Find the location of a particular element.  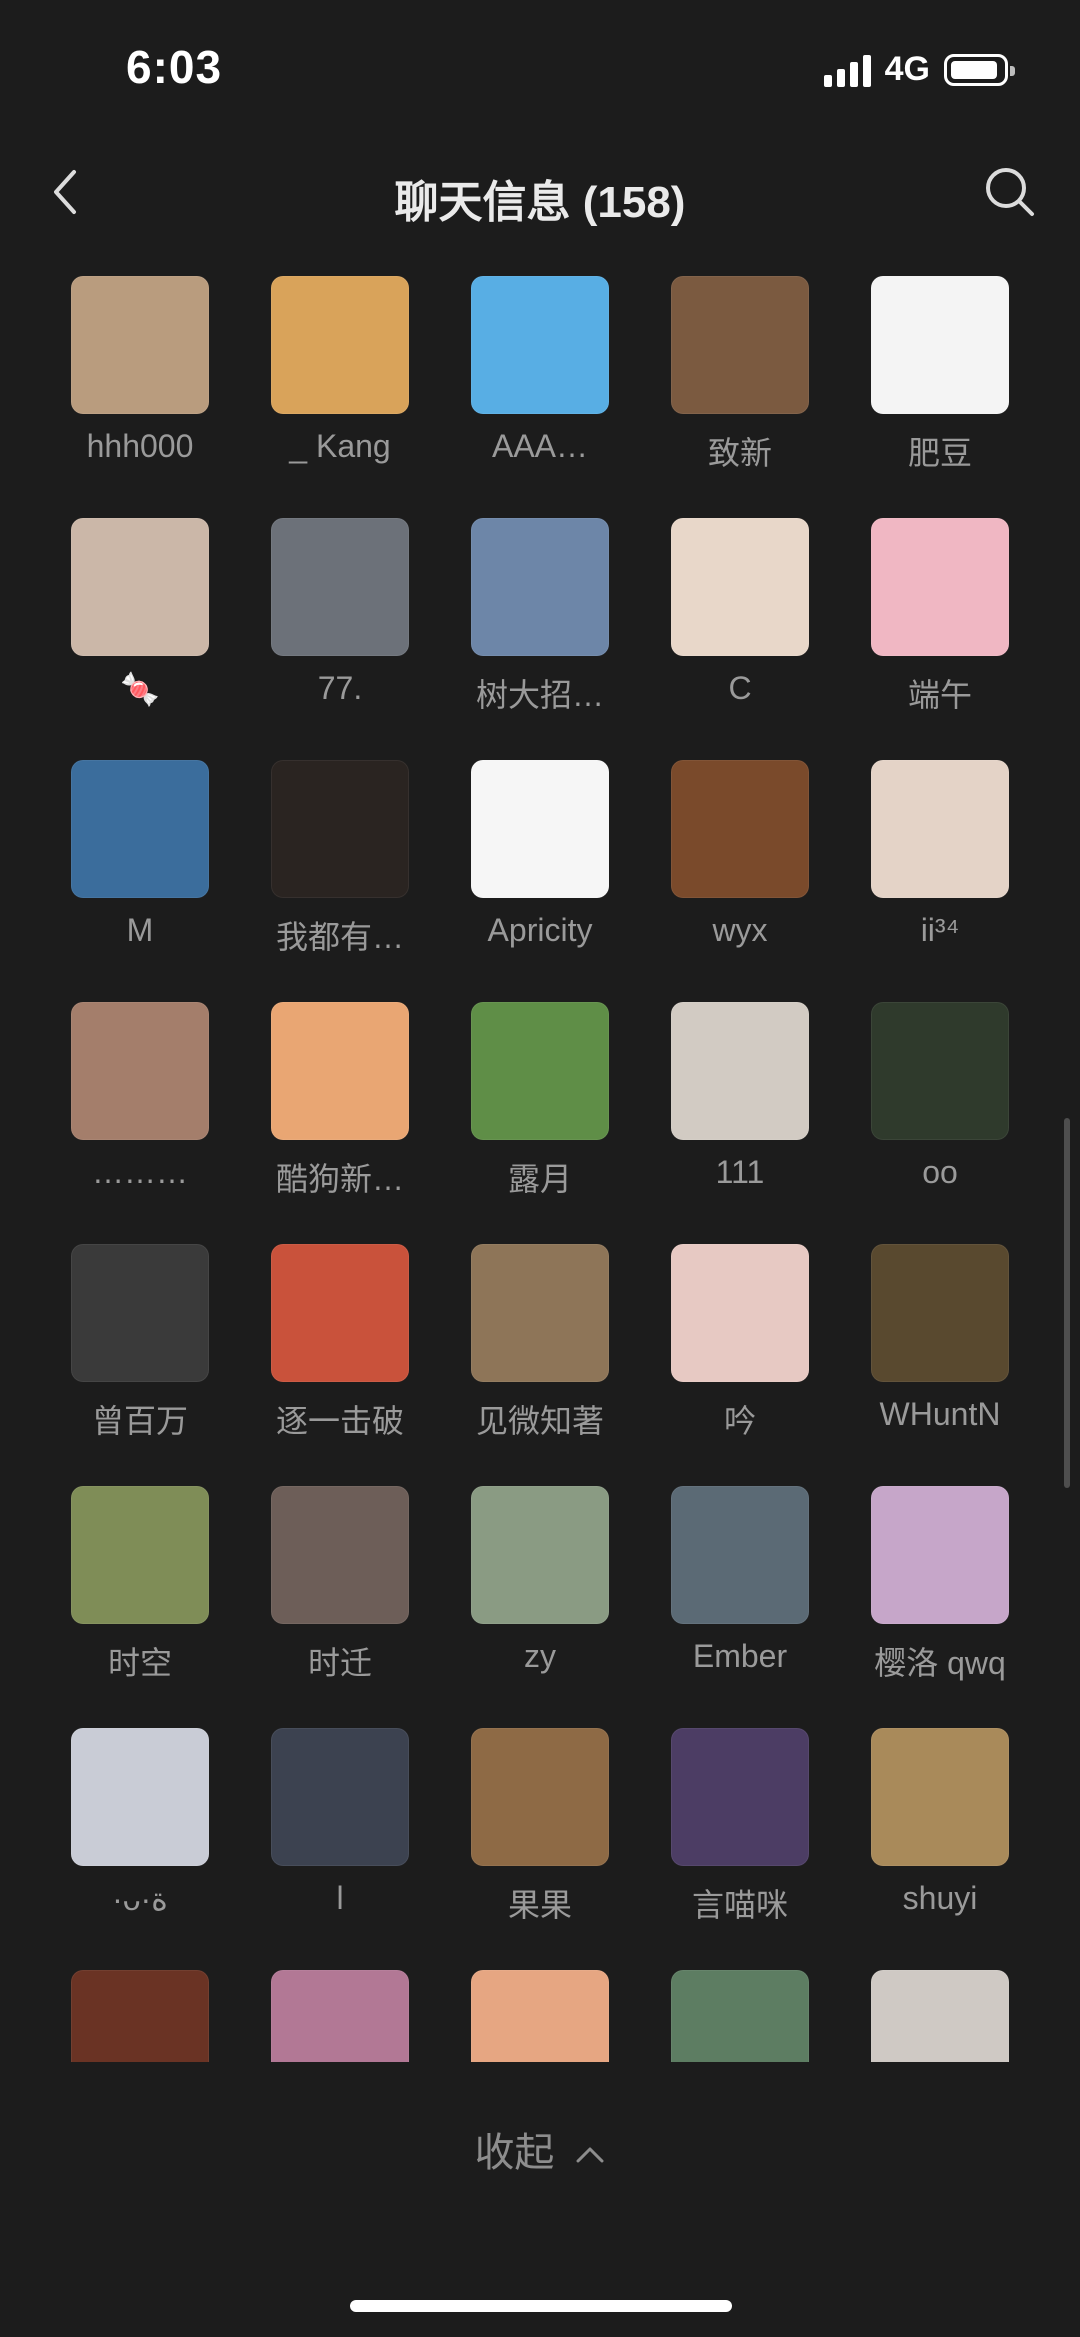

member-name: 曾百万 is located at coordinates (139, 1421).